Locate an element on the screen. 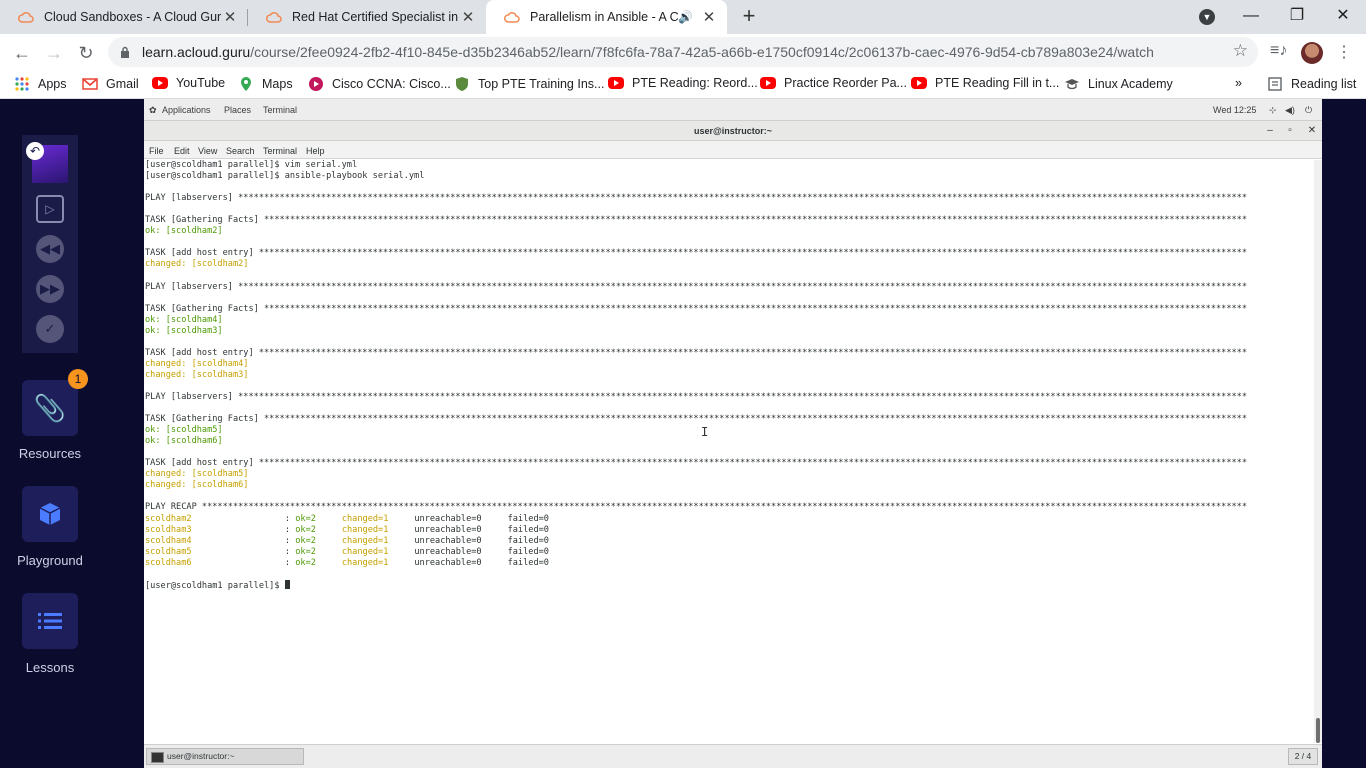 This screenshot has width=1366, height=768. bookmark-label: YouTube is located at coordinates (201, 83).